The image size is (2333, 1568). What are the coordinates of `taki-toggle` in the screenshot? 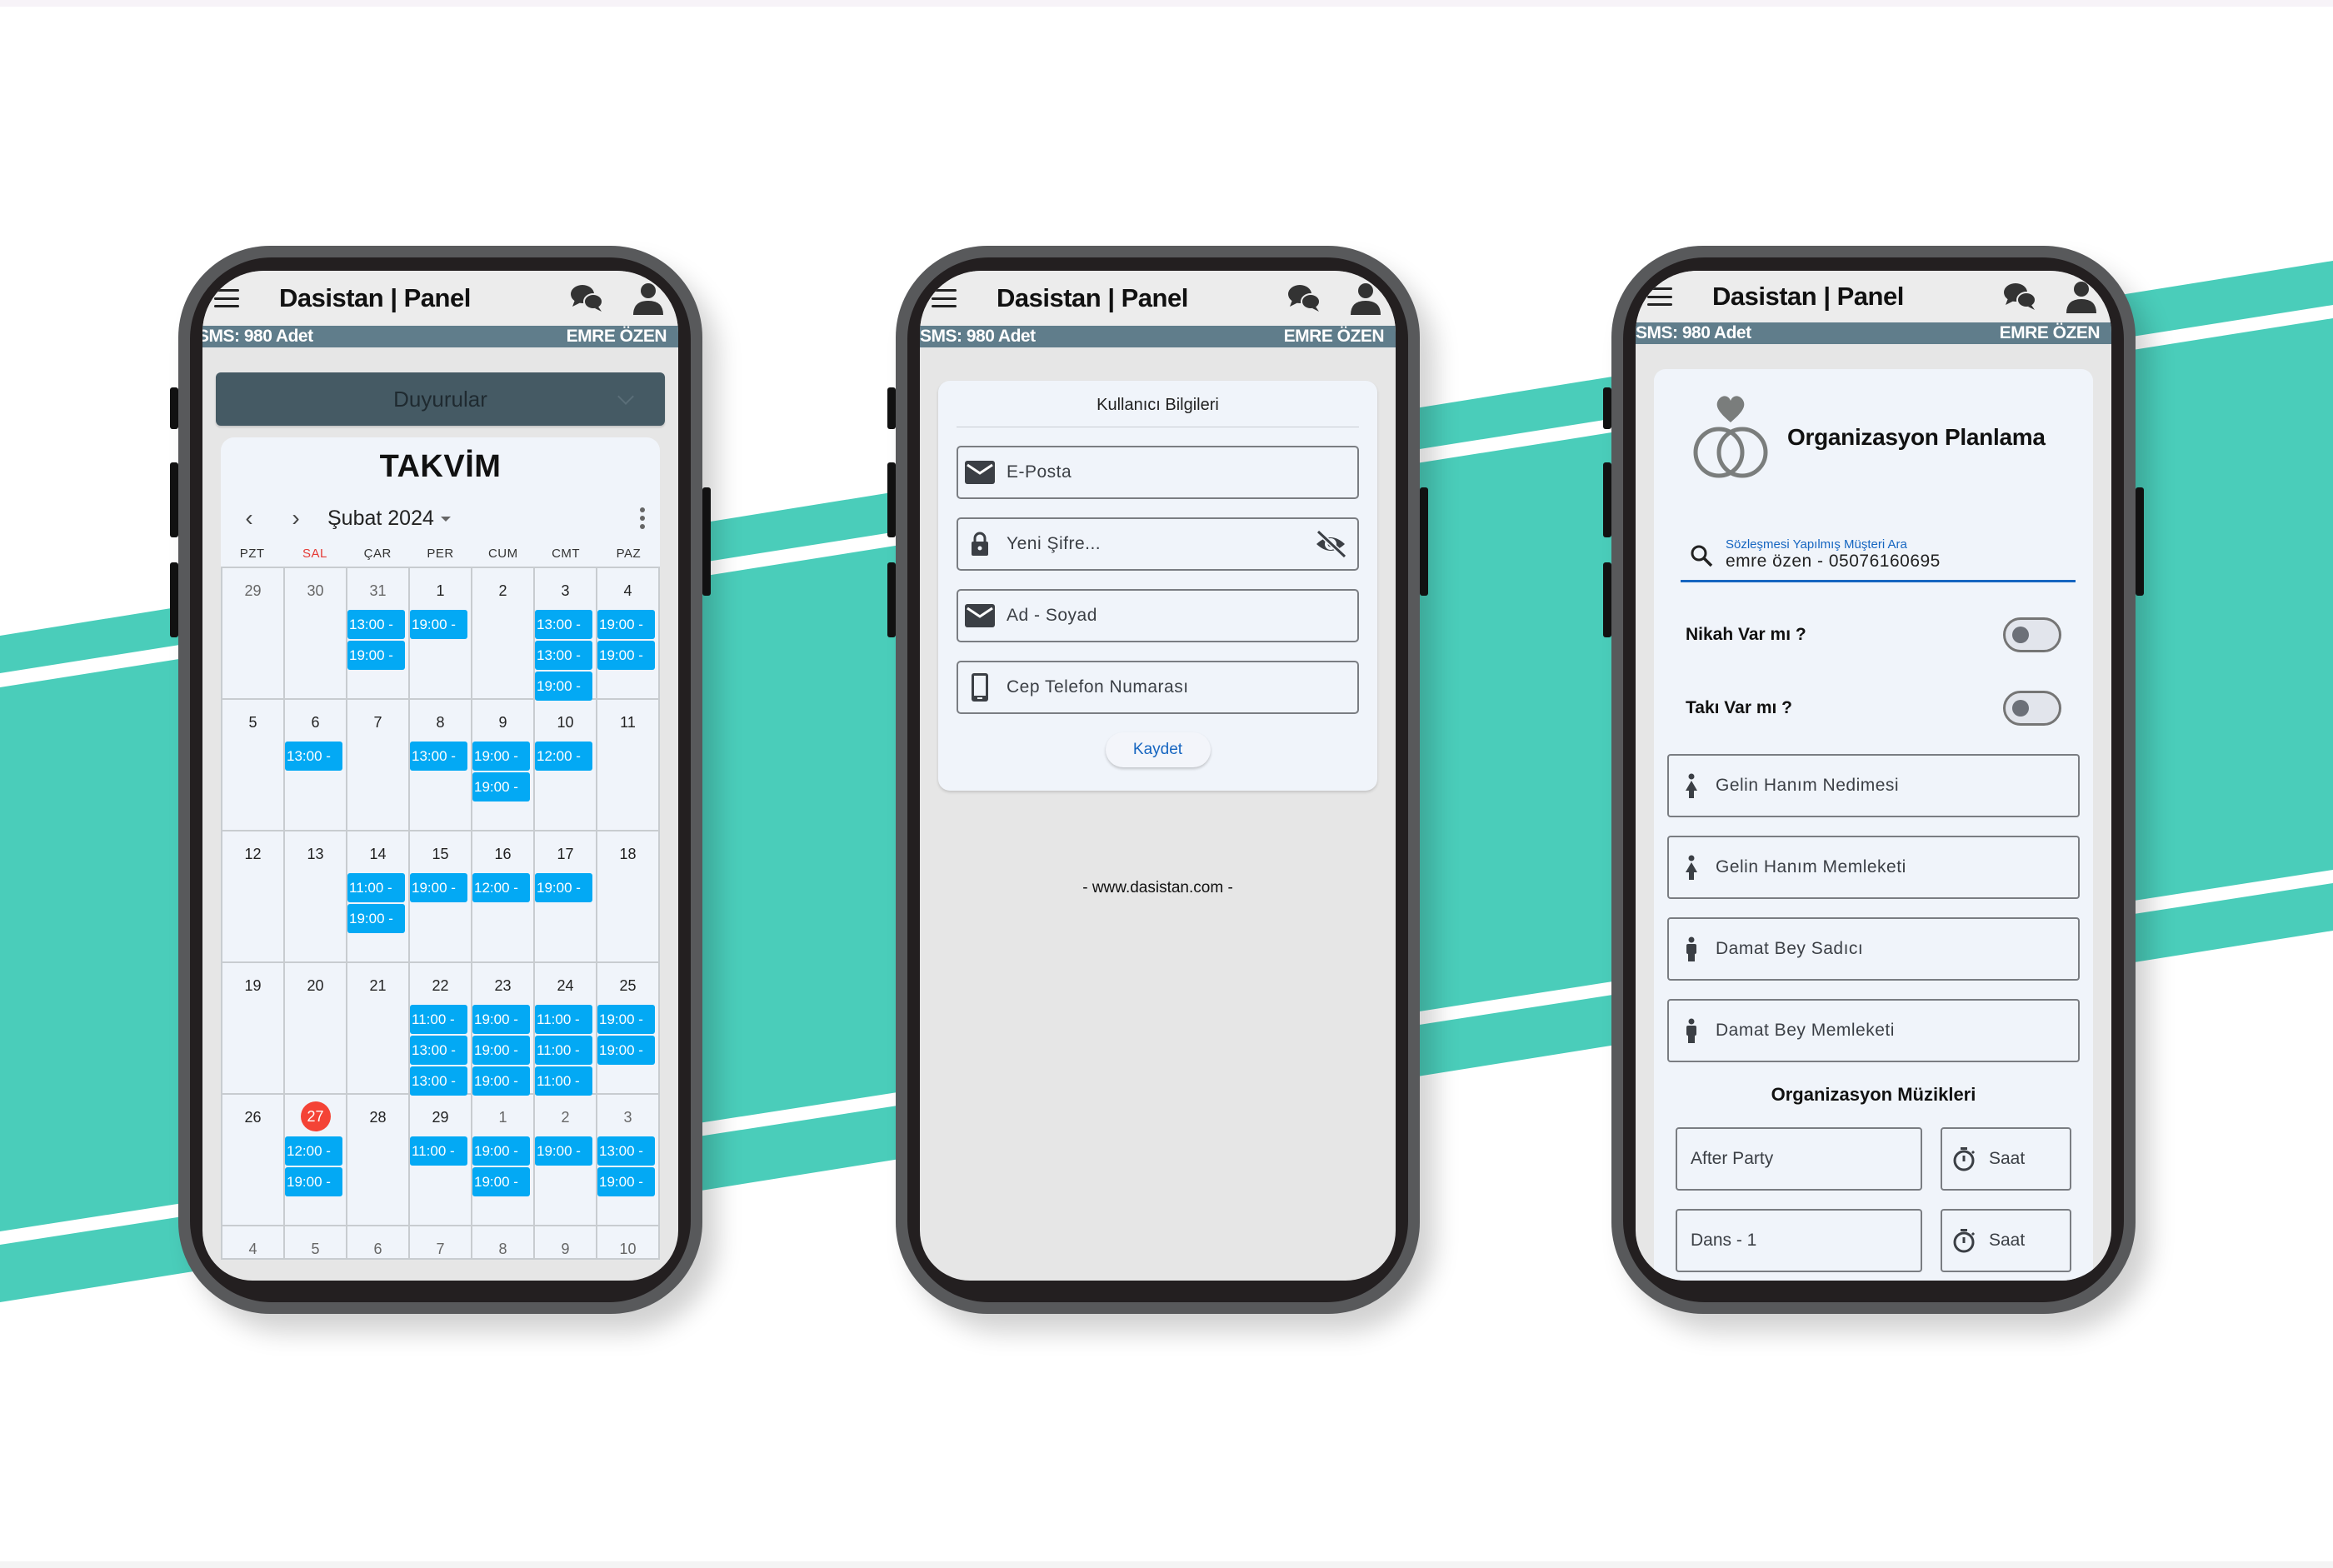 It's located at (2032, 708).